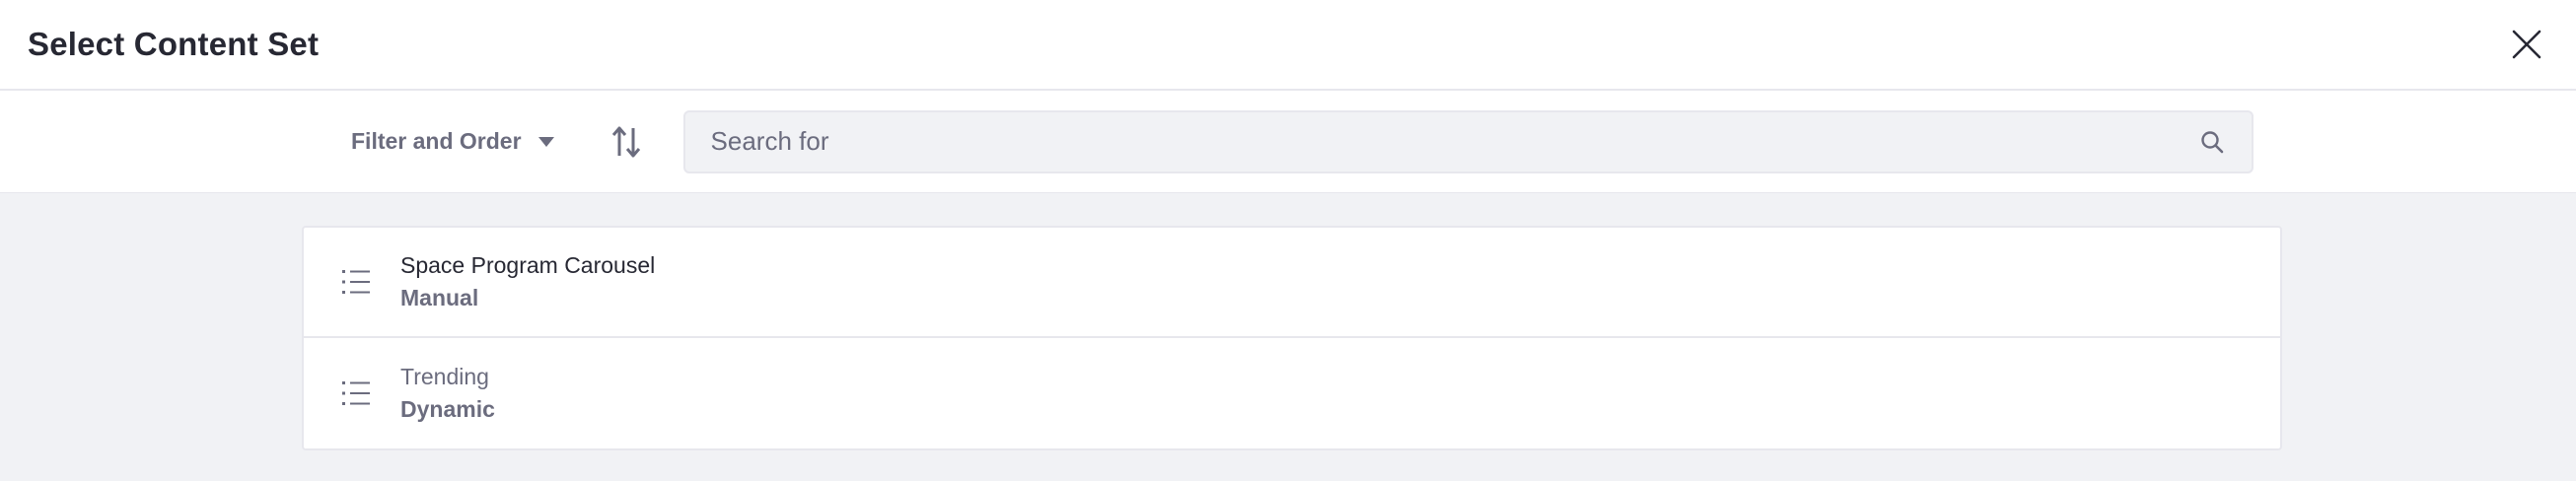  I want to click on filter-and-order-dropdown: Filter and Order, so click(453, 141).